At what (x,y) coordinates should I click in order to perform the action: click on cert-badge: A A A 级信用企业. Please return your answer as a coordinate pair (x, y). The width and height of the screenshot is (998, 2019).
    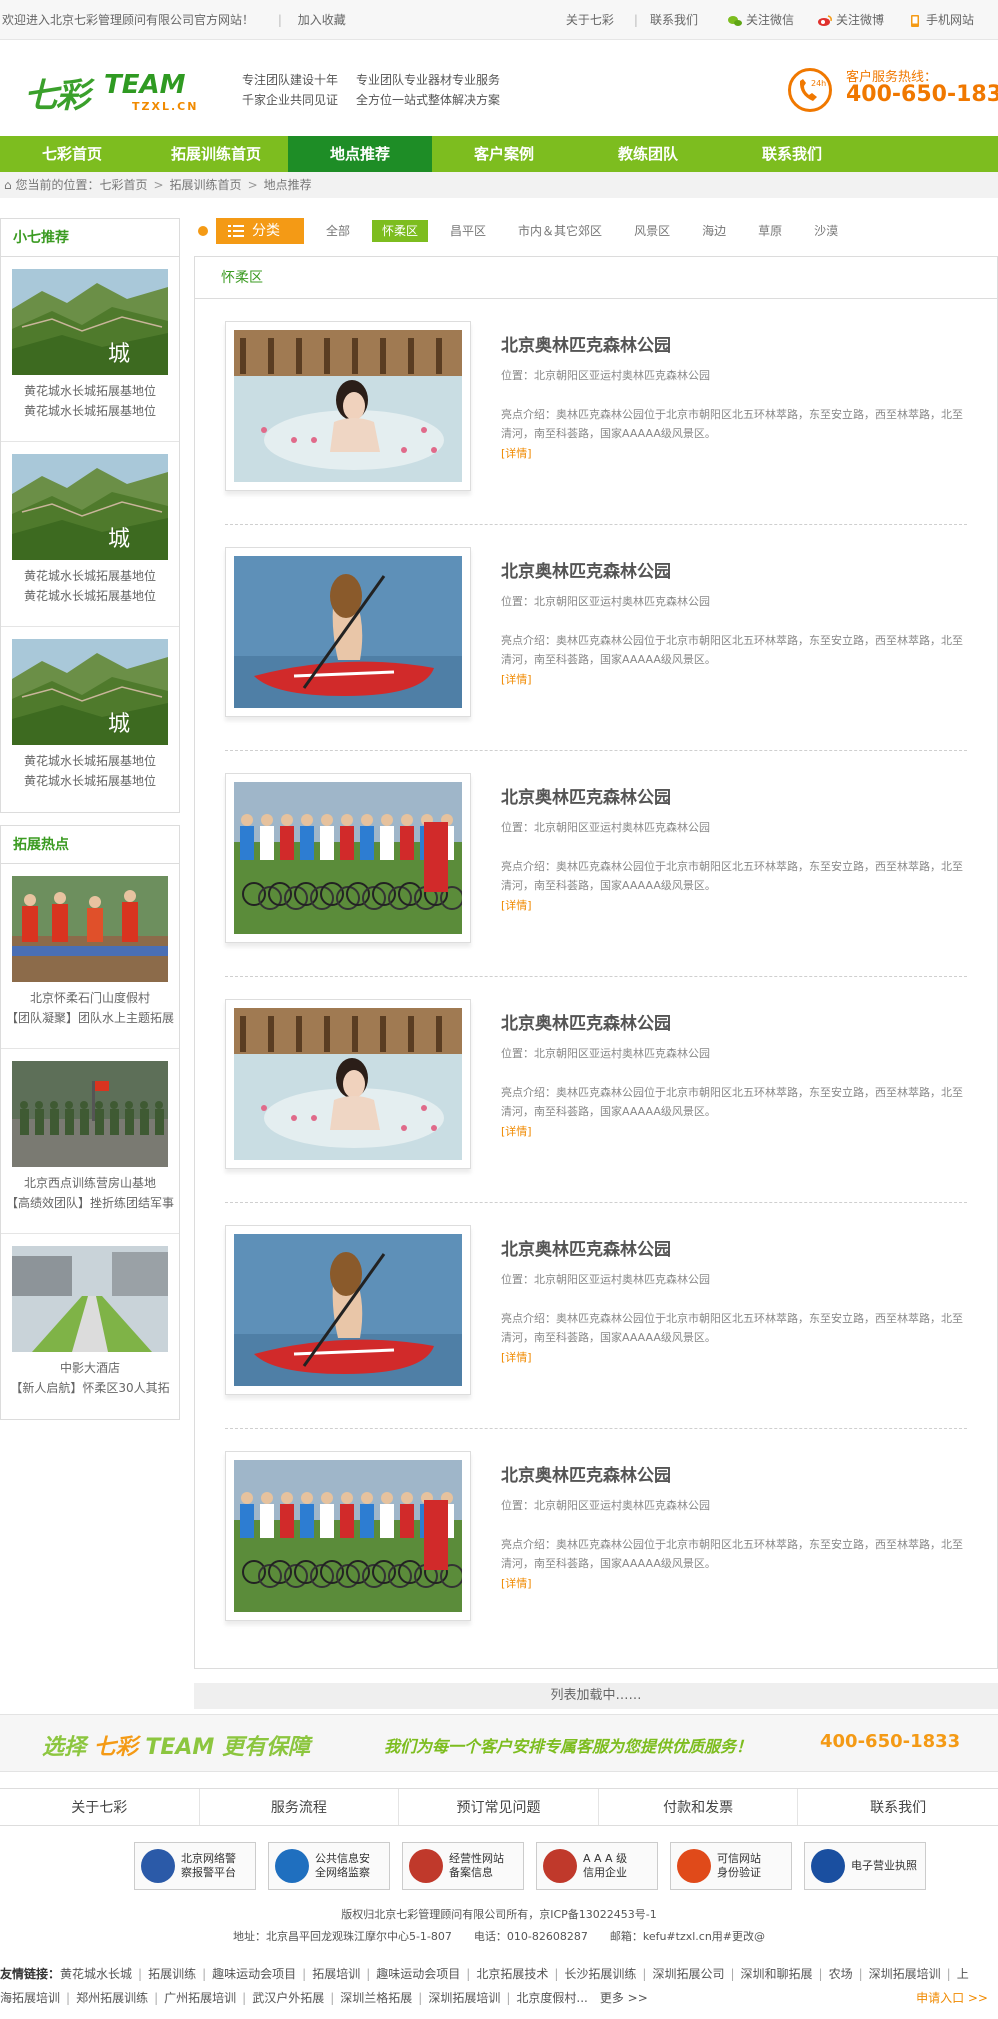
    Looking at the image, I should click on (597, 1866).